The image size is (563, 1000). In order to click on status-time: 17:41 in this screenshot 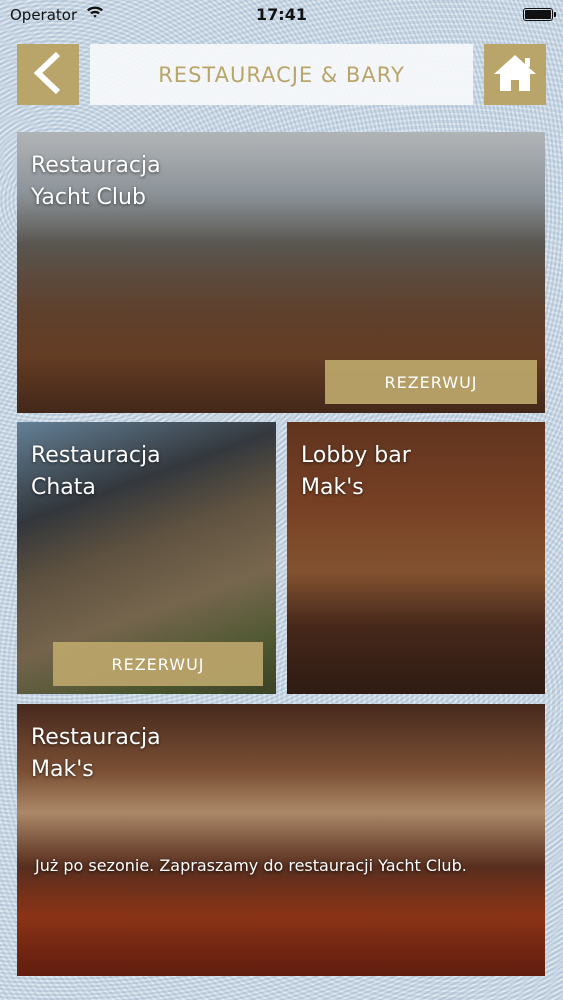, I will do `click(281, 14)`.